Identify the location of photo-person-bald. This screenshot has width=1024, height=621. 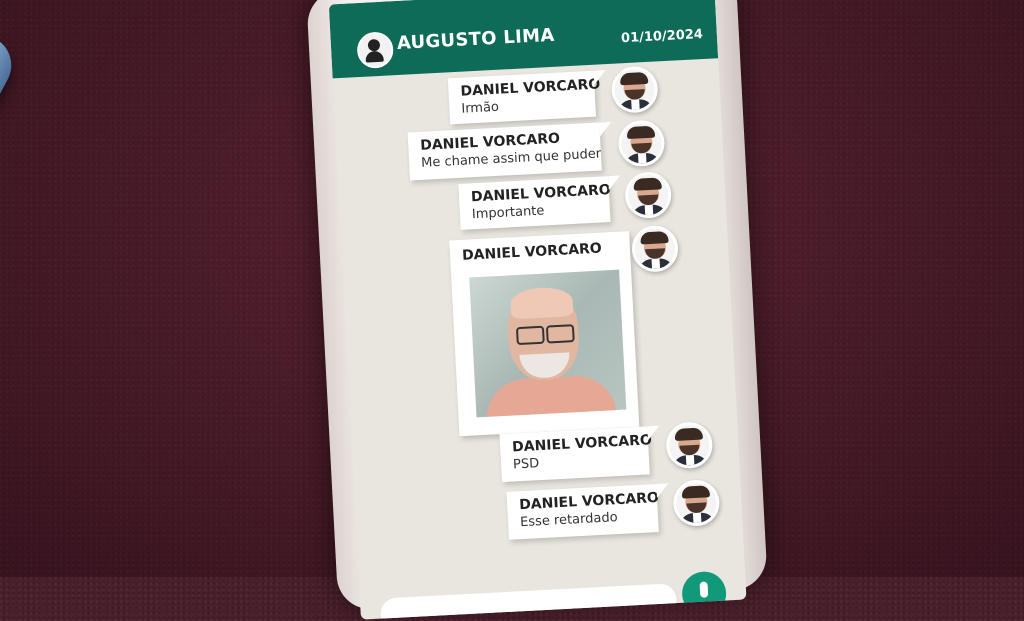
(541, 303).